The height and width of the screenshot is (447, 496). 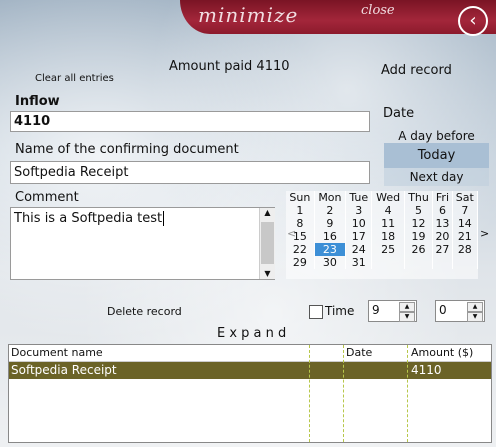 What do you see at coordinates (74, 78) in the screenshot?
I see `clear-all-entries-button: Clear all entries` at bounding box center [74, 78].